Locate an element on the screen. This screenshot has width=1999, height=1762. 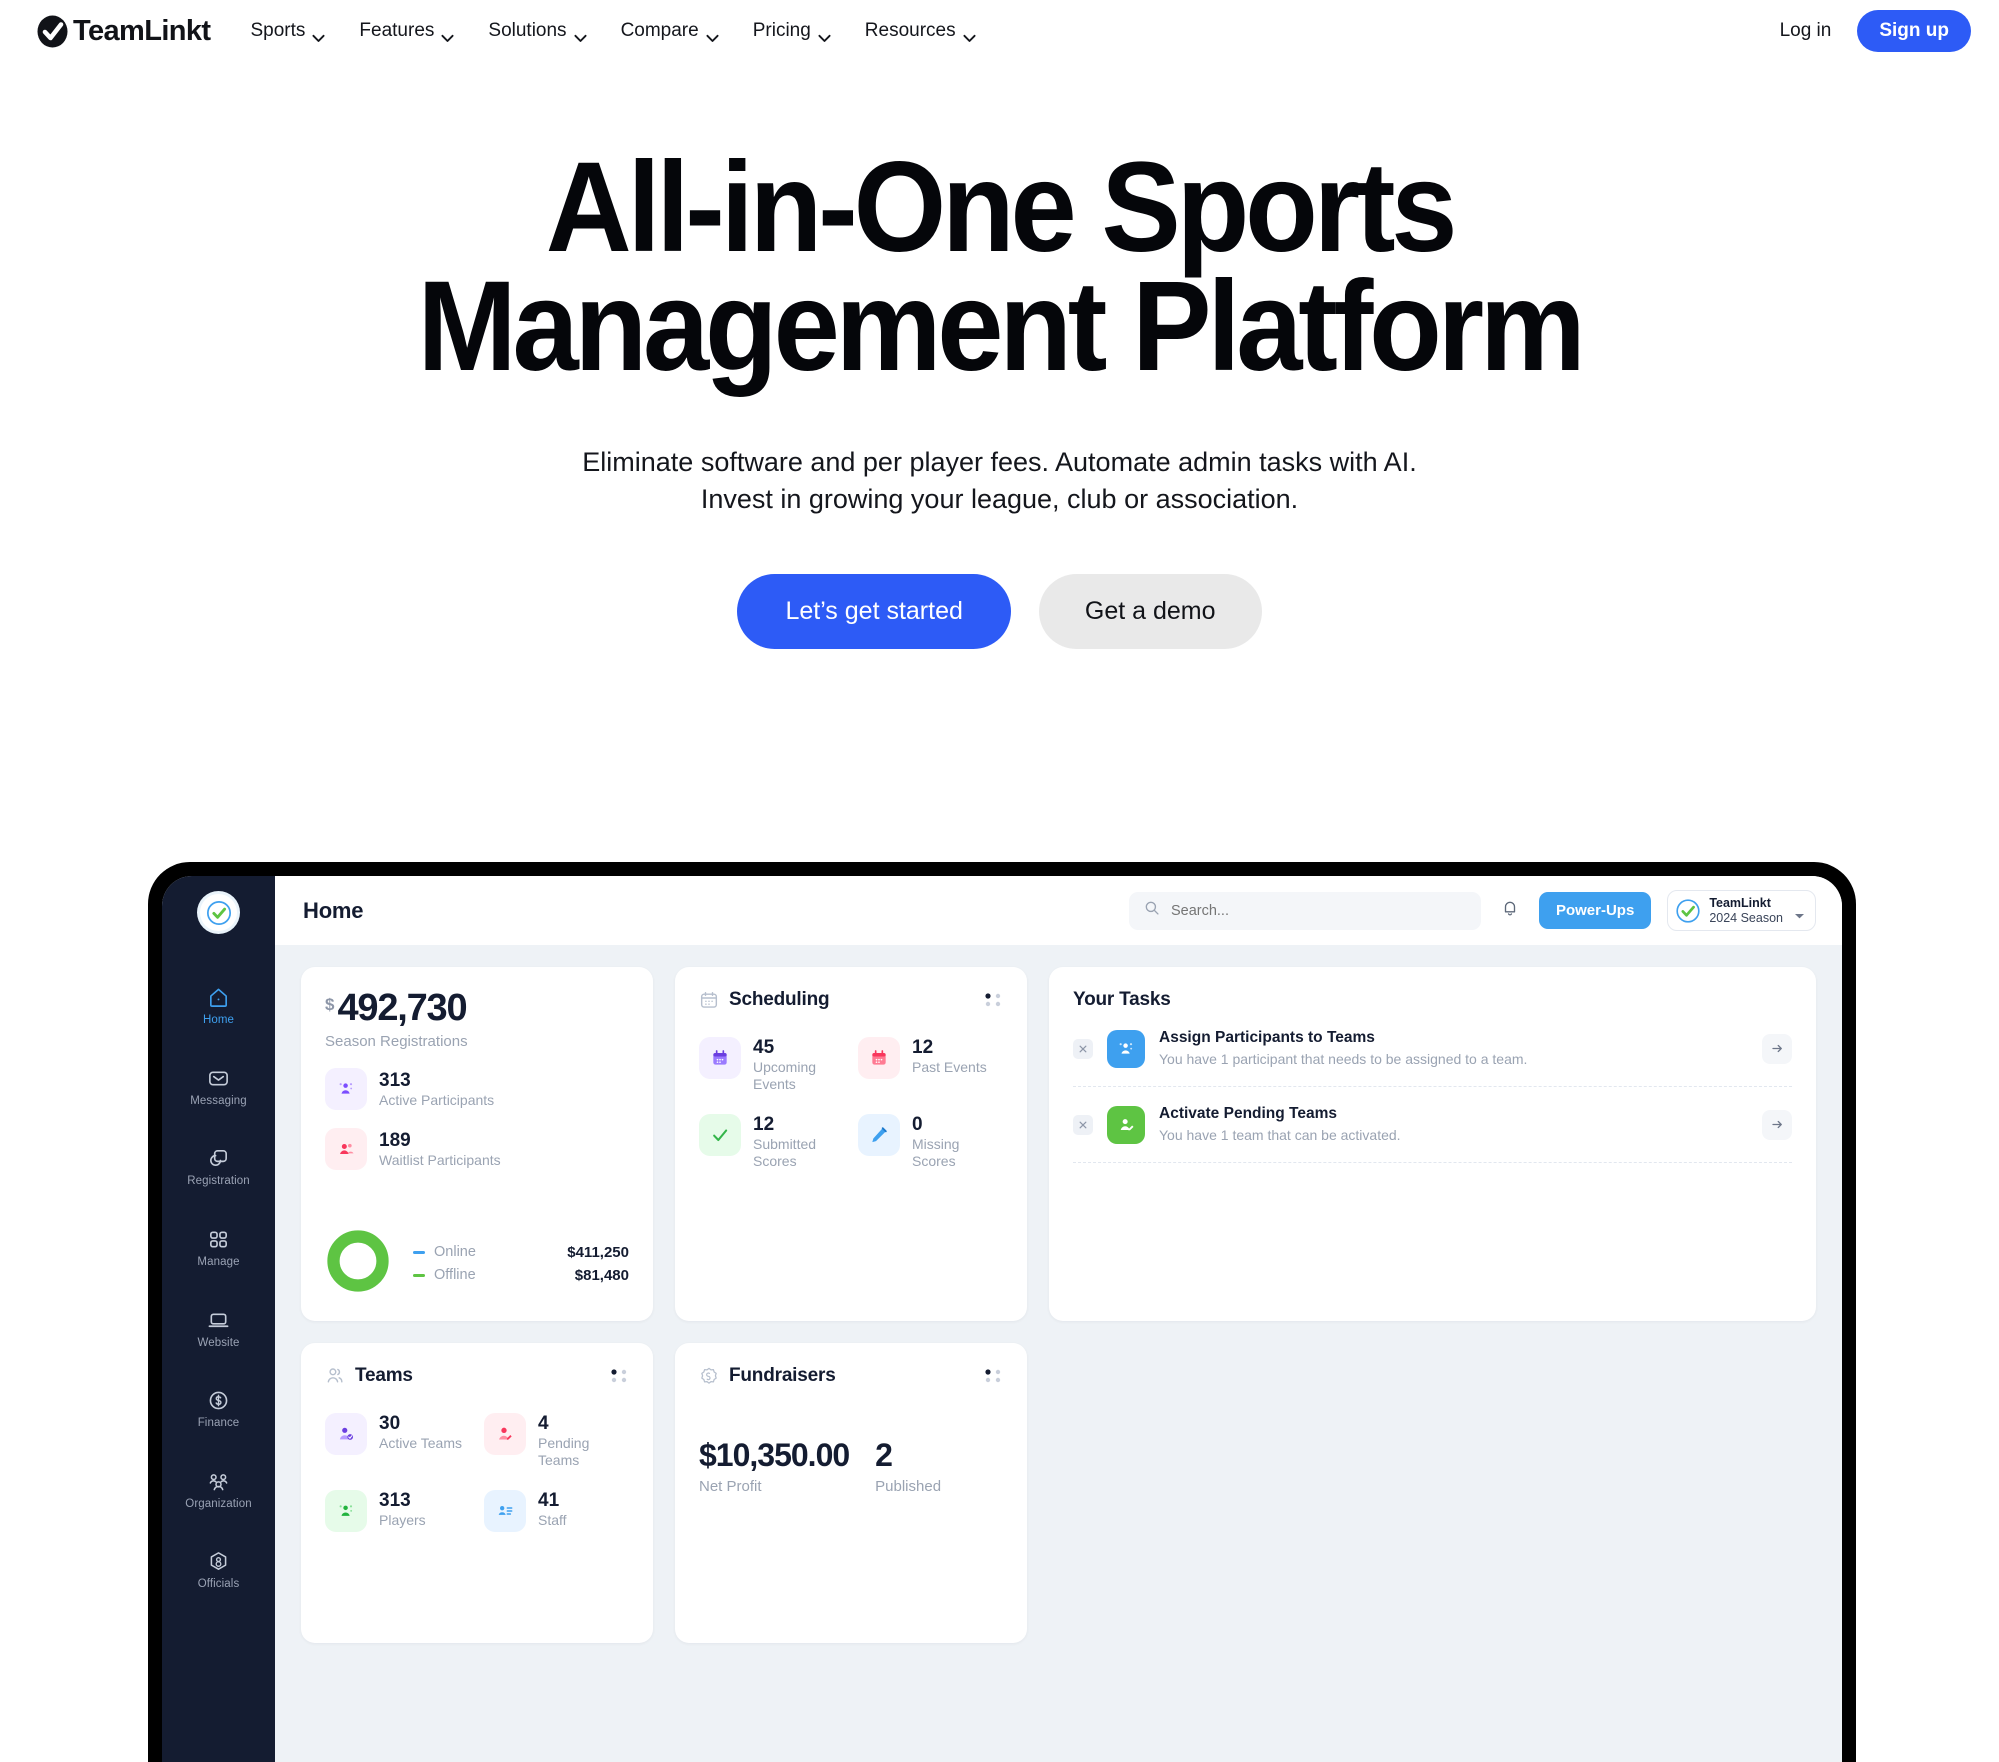
signup-button: Sign up is located at coordinates (1914, 31).